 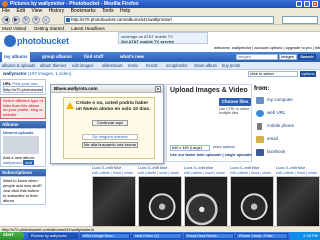 What do you see at coordinates (307, 4) in the screenshot?
I see `maximize-button: □` at bounding box center [307, 4].